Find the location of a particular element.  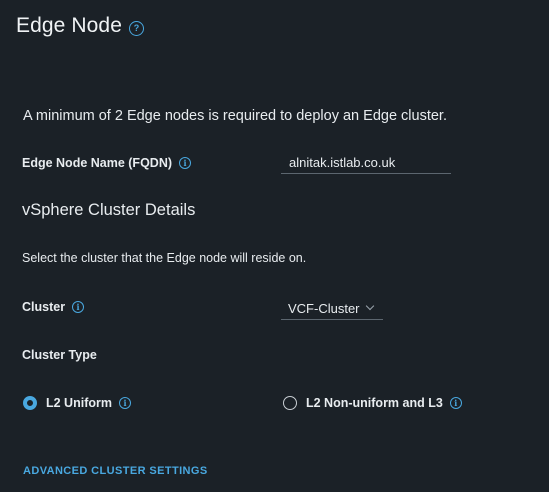

edge-node-name-label-text: Edge Node Name (FQDN) is located at coordinates (97, 163).